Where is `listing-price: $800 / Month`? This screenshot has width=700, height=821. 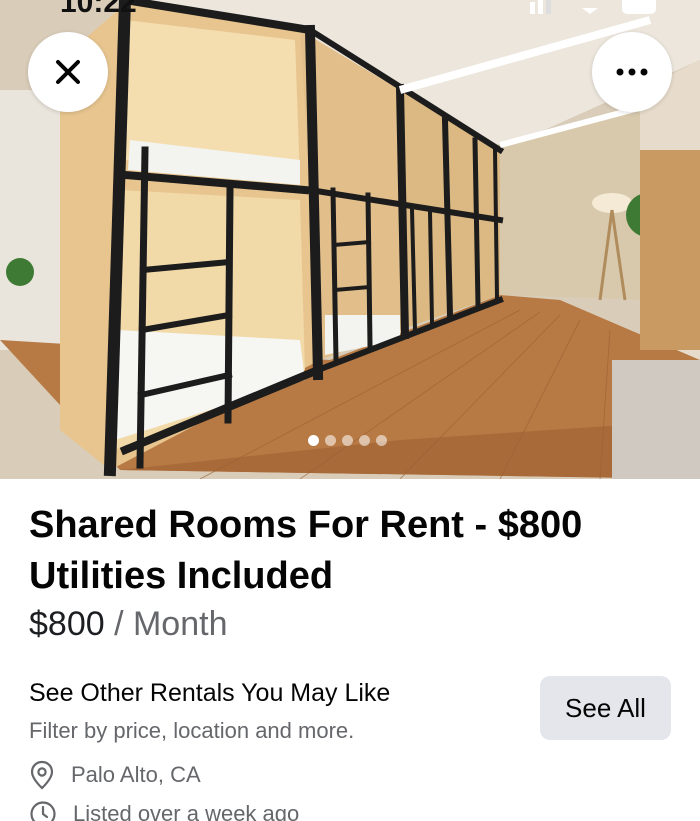 listing-price: $800 / Month is located at coordinates (128, 624).